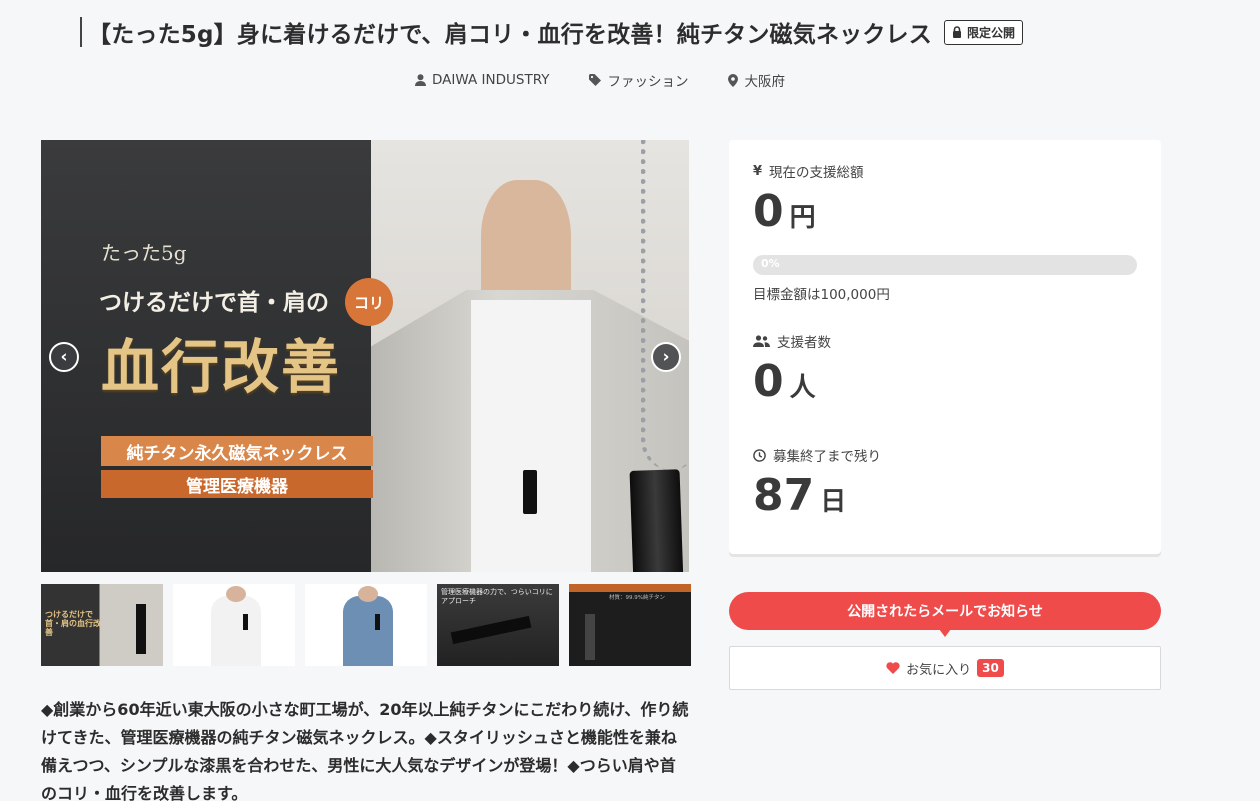 This screenshot has width=1260, height=801. I want to click on favorite-label: お気に入り, so click(939, 670).